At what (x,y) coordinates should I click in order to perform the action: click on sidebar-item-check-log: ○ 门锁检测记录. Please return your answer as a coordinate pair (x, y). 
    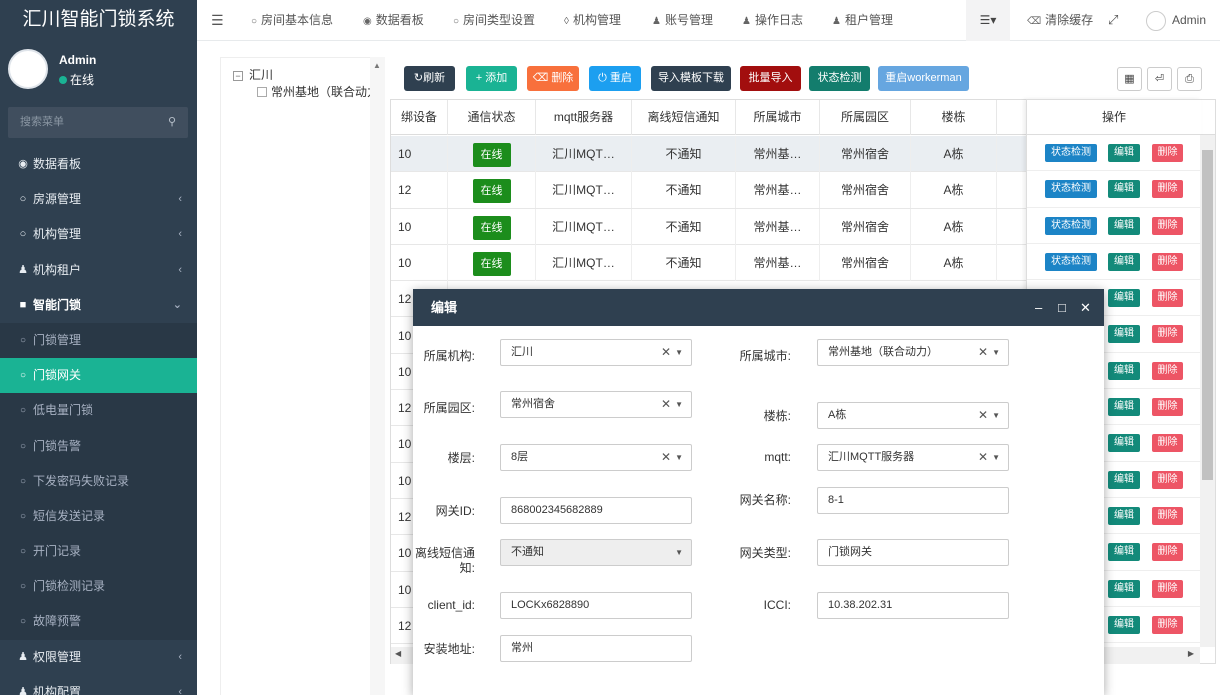
    Looking at the image, I should click on (98, 587).